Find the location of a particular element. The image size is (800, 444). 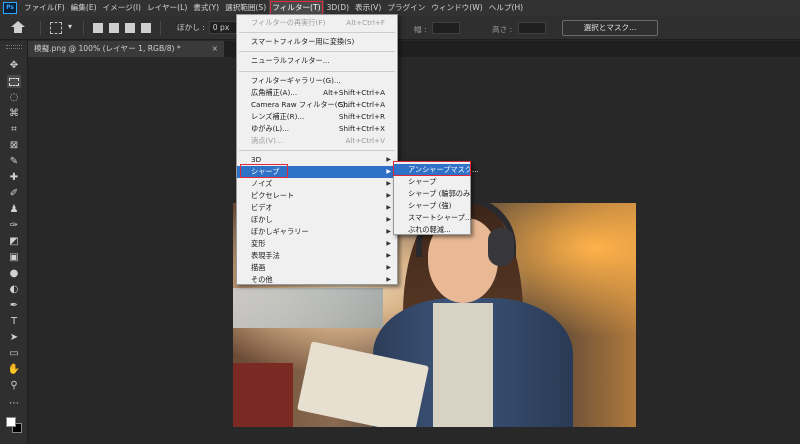

menu-item-adaptive-wide-angle: 広角補正(A)... Alt+Shift+Ctrl+A is located at coordinates (317, 93).